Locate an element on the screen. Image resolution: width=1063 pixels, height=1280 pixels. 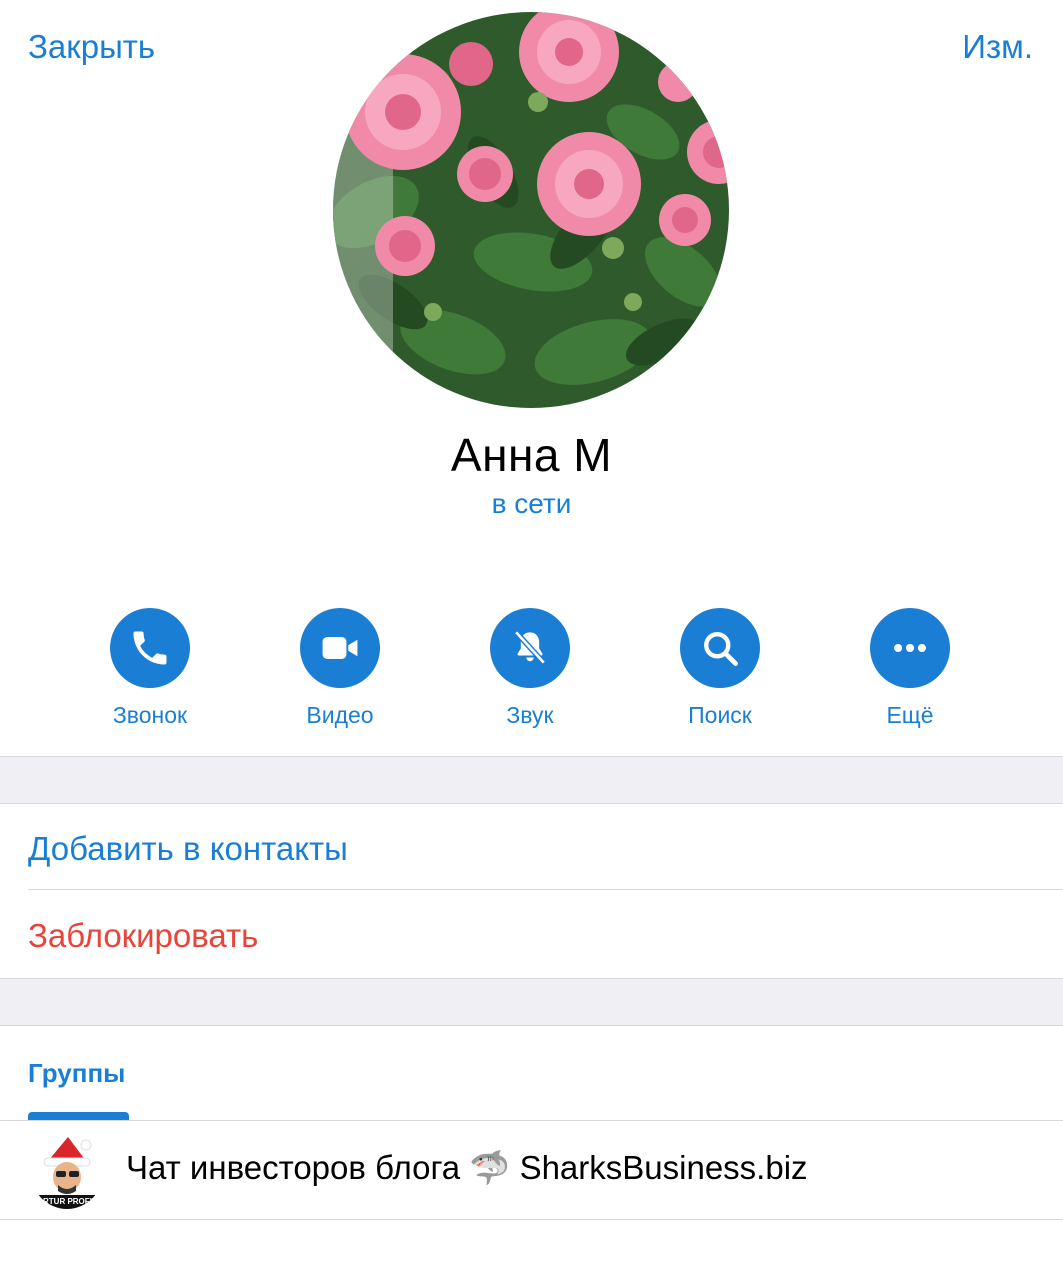
tab-groups: Группы is located at coordinates (76, 1073).